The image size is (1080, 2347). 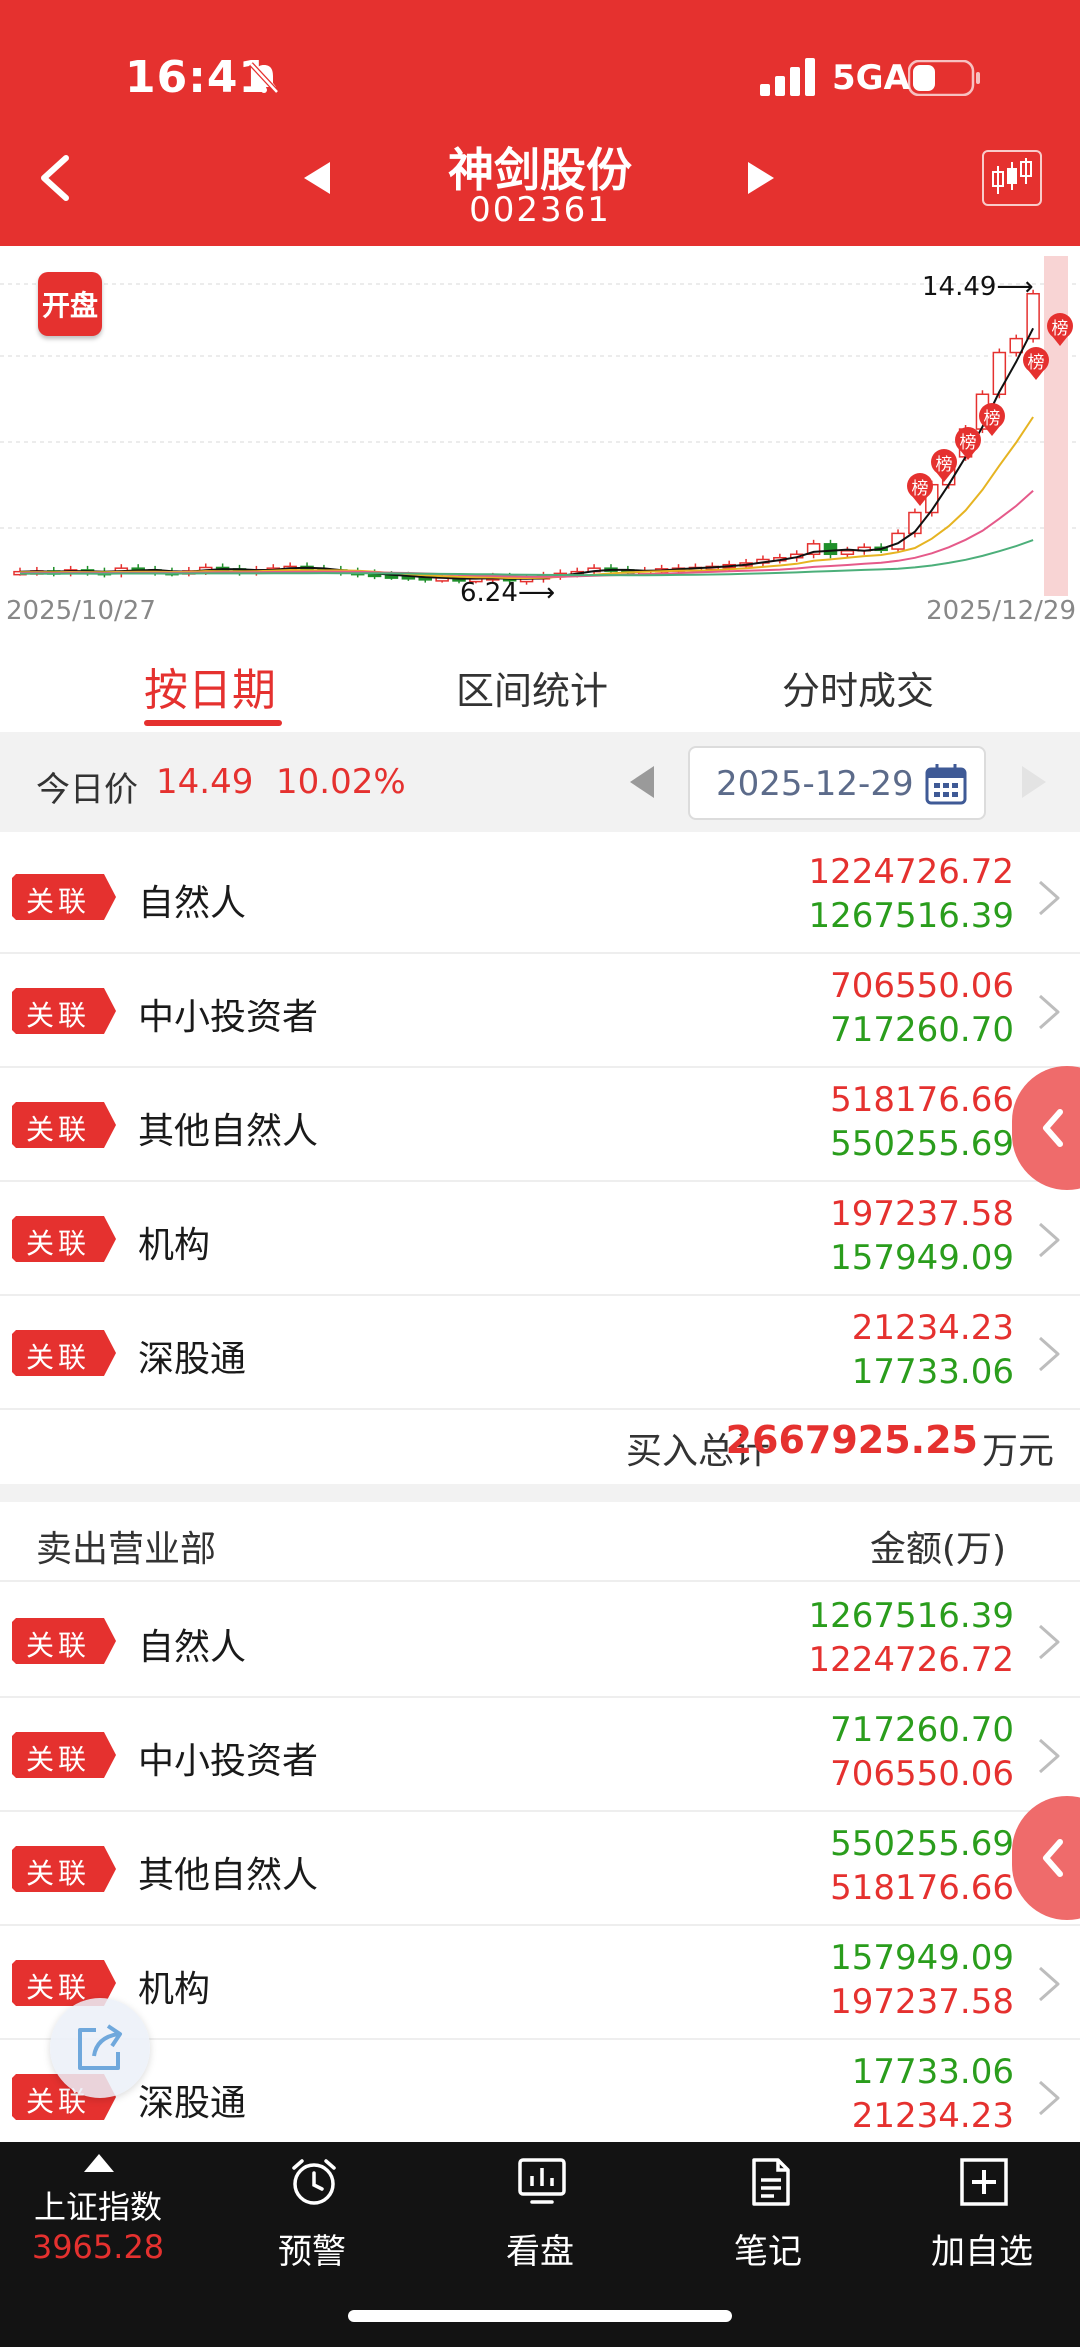 I want to click on nav-add-favorite: 加自选, so click(x=977, y=2212).